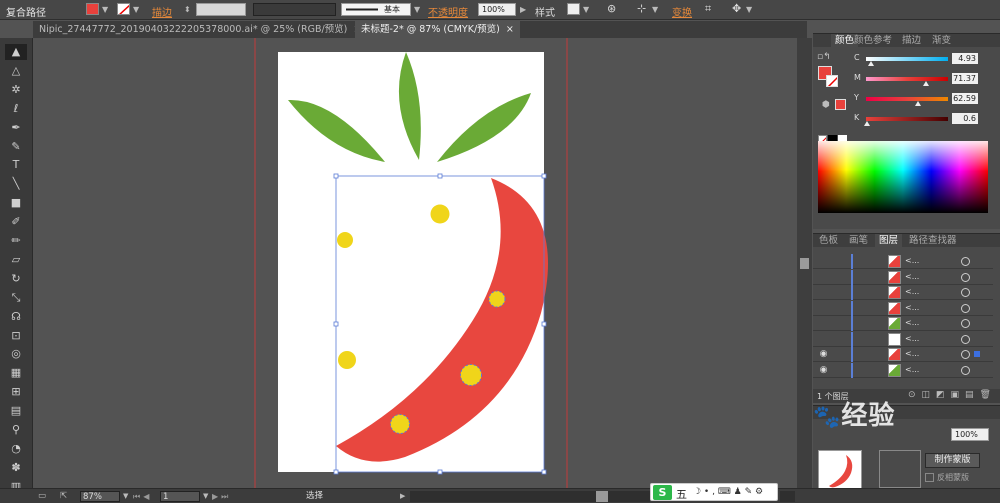  Describe the element at coordinates (840, 470) in the screenshot. I see `object-thumbnail` at that location.